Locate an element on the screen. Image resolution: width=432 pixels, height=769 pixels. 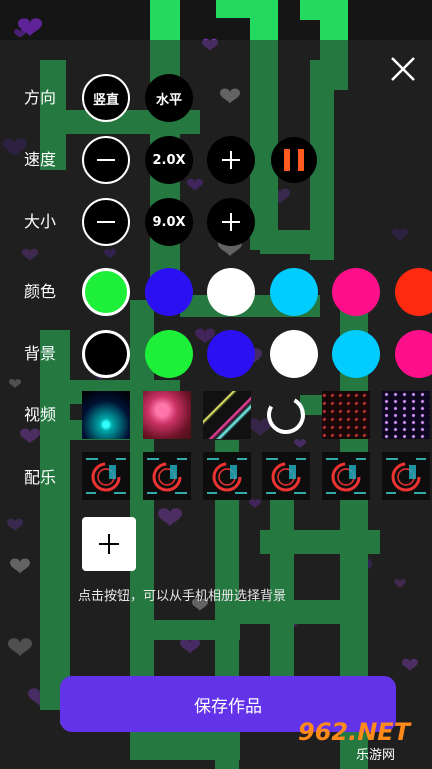
video-thumb-red-dots is located at coordinates (346, 415).